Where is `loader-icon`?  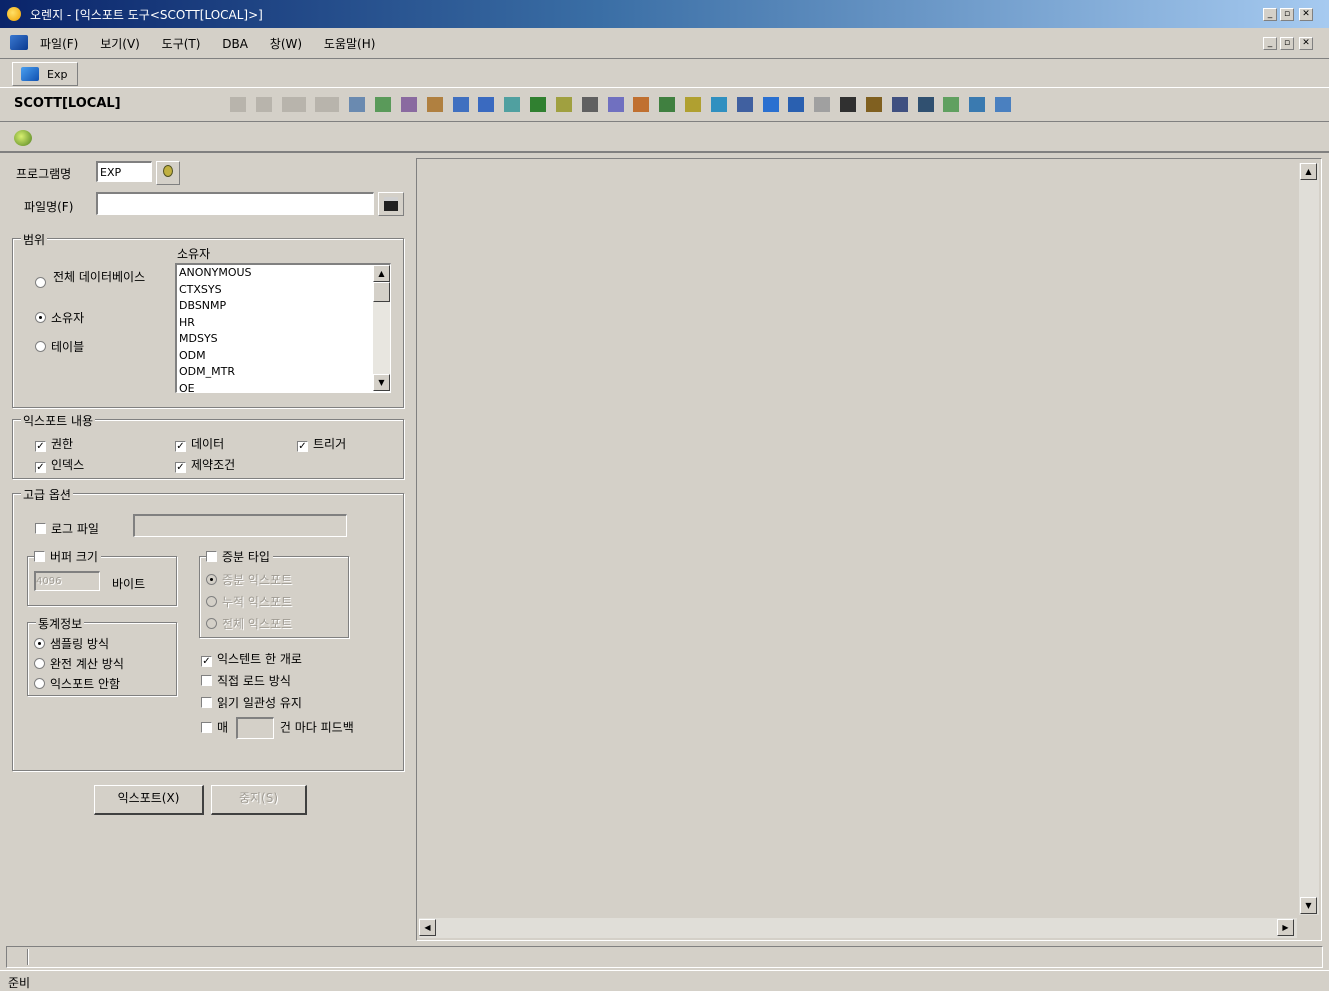
loader-icon is located at coordinates (822, 104).